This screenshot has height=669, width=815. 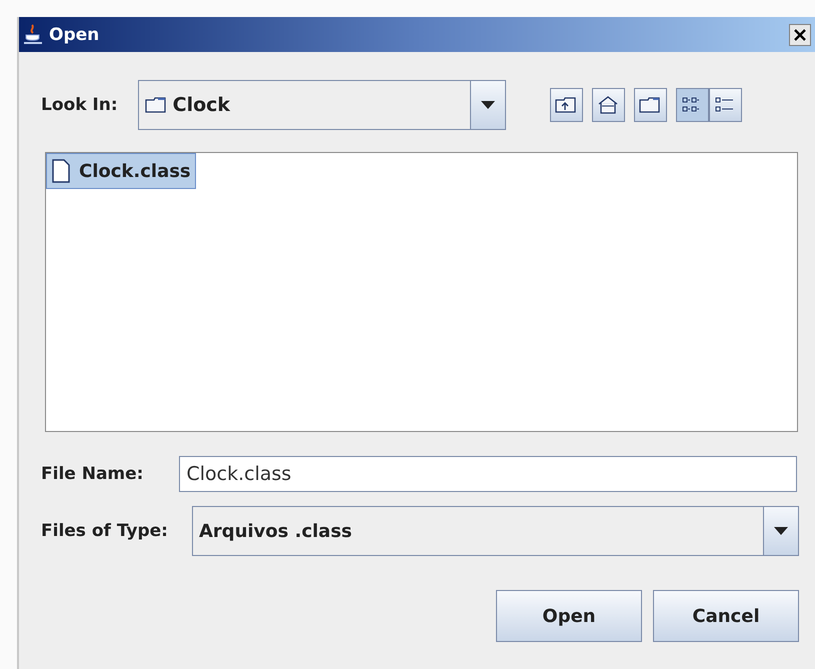 I want to click on folder-icon, so click(x=155, y=105).